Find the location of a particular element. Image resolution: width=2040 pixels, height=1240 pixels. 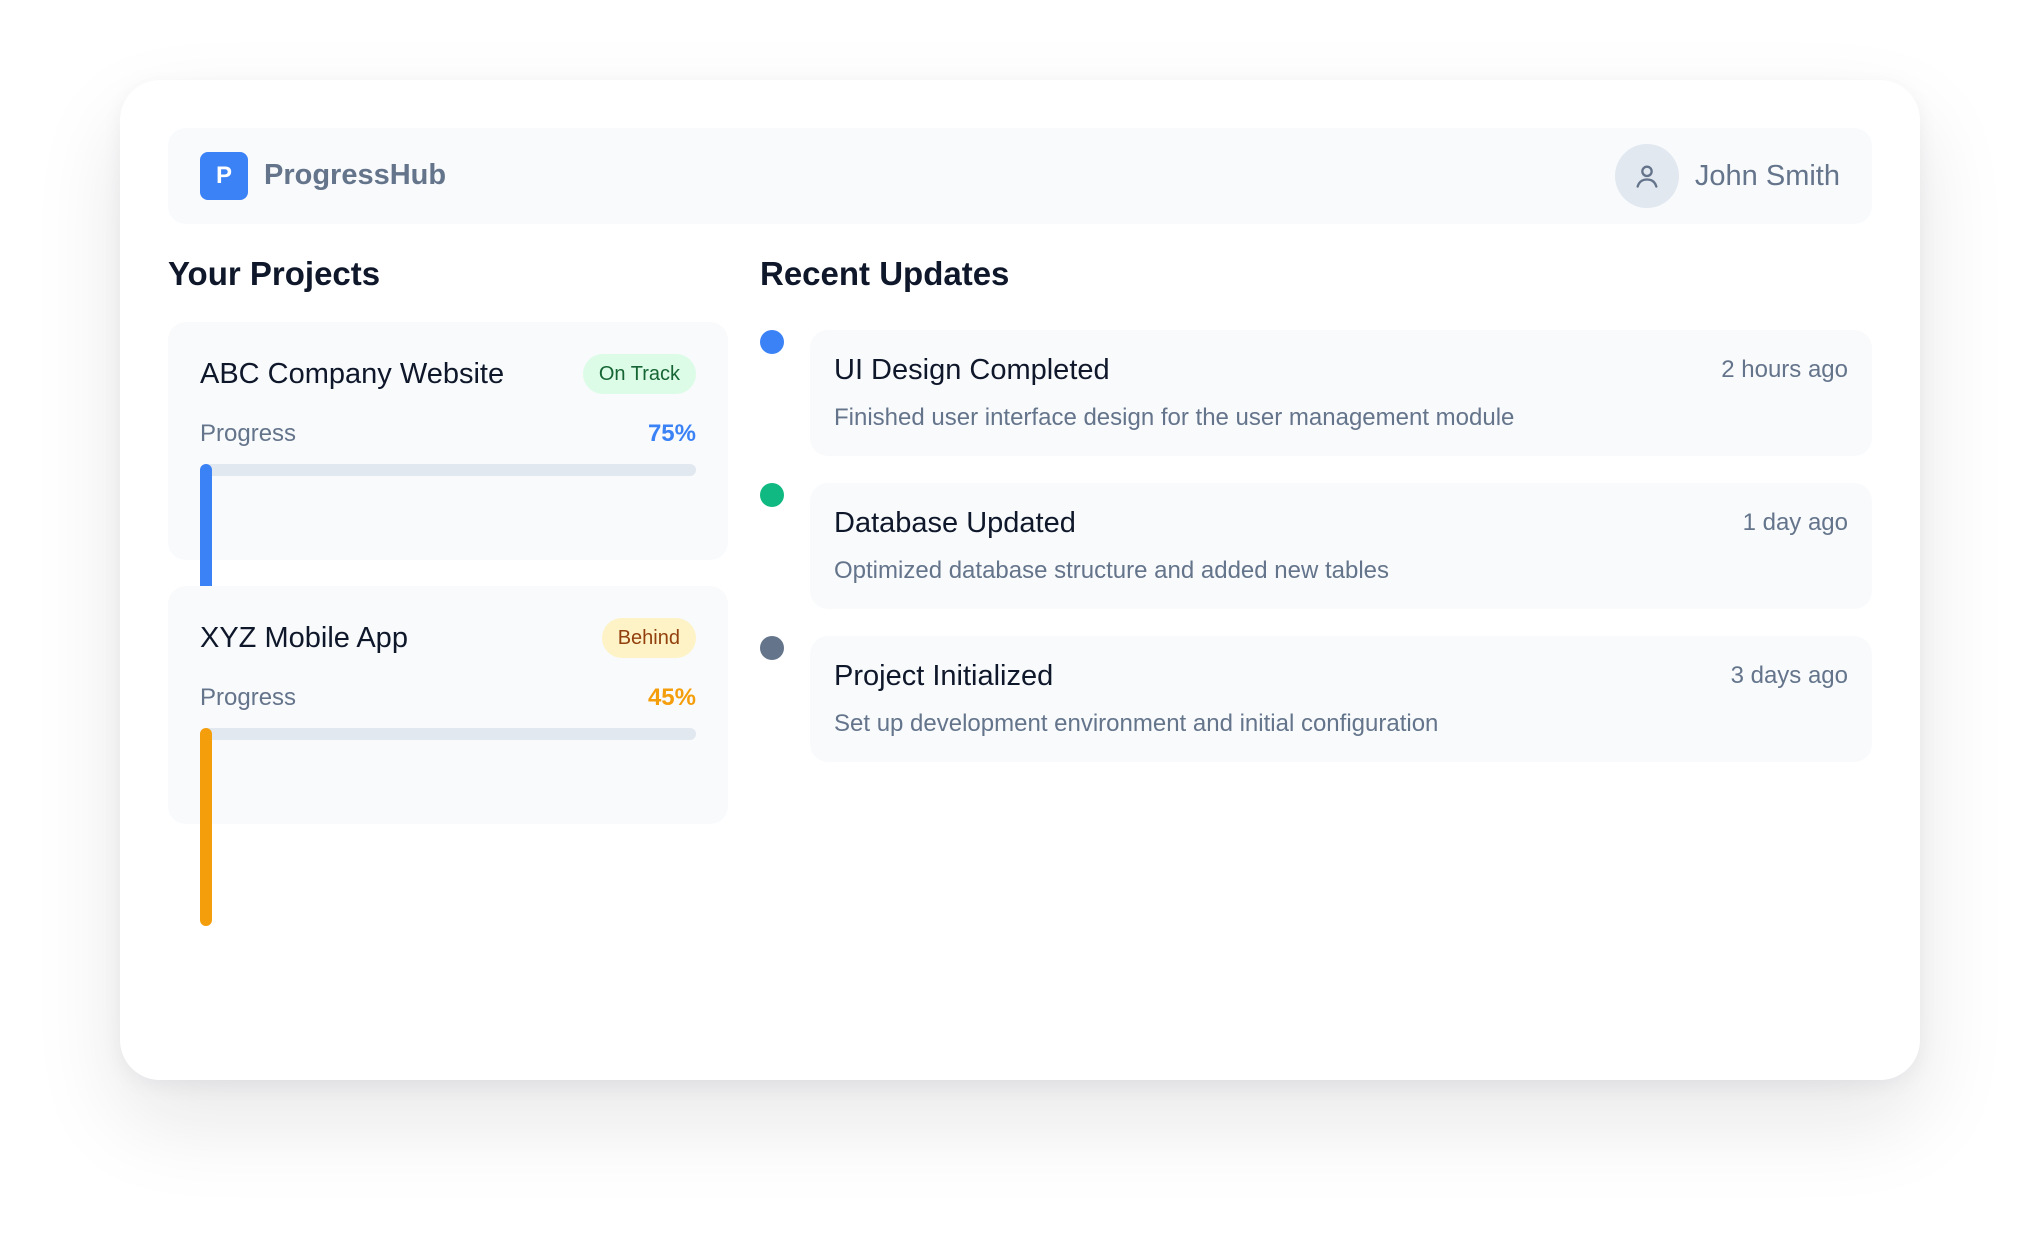

projects-heading: Your Projects is located at coordinates (274, 273).